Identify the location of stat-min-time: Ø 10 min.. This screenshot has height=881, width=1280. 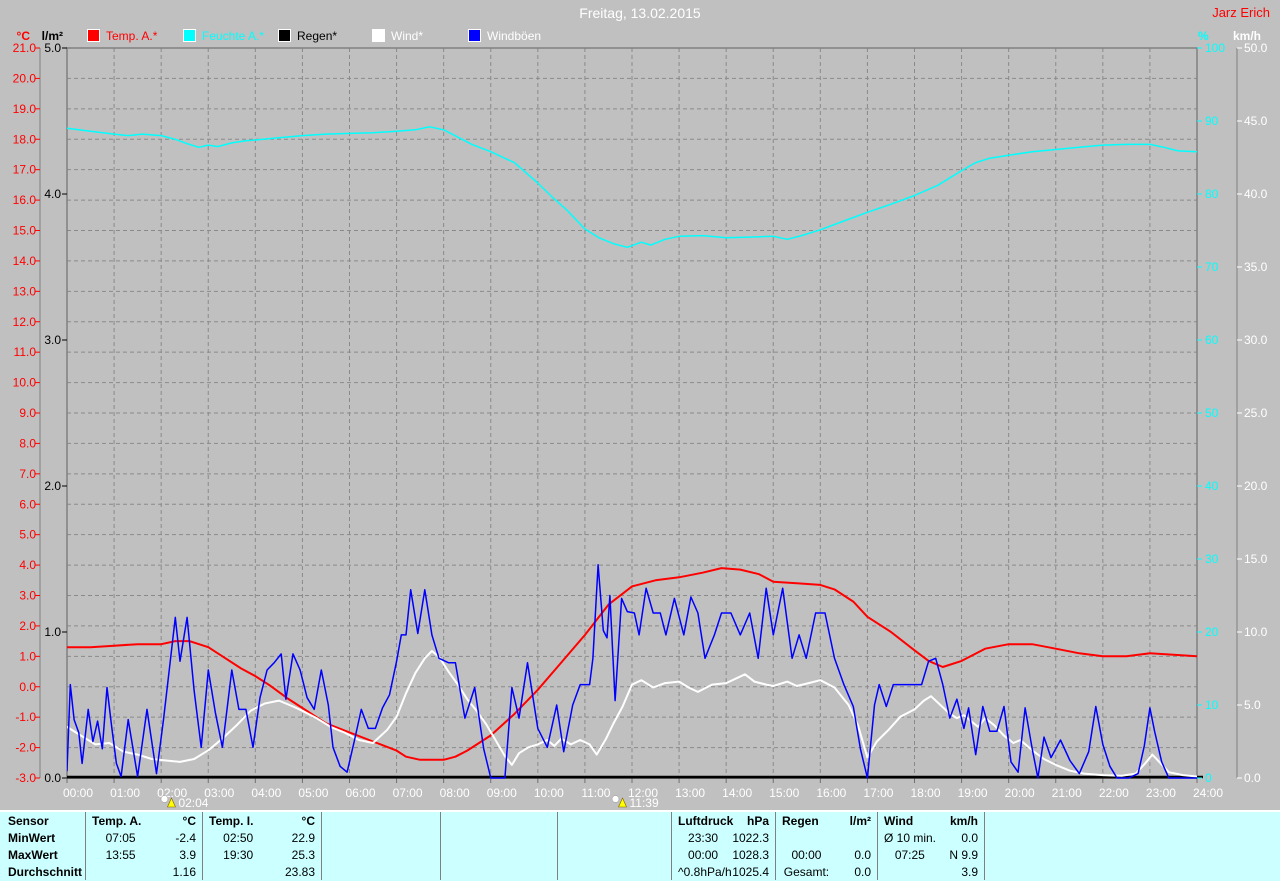
(910, 837).